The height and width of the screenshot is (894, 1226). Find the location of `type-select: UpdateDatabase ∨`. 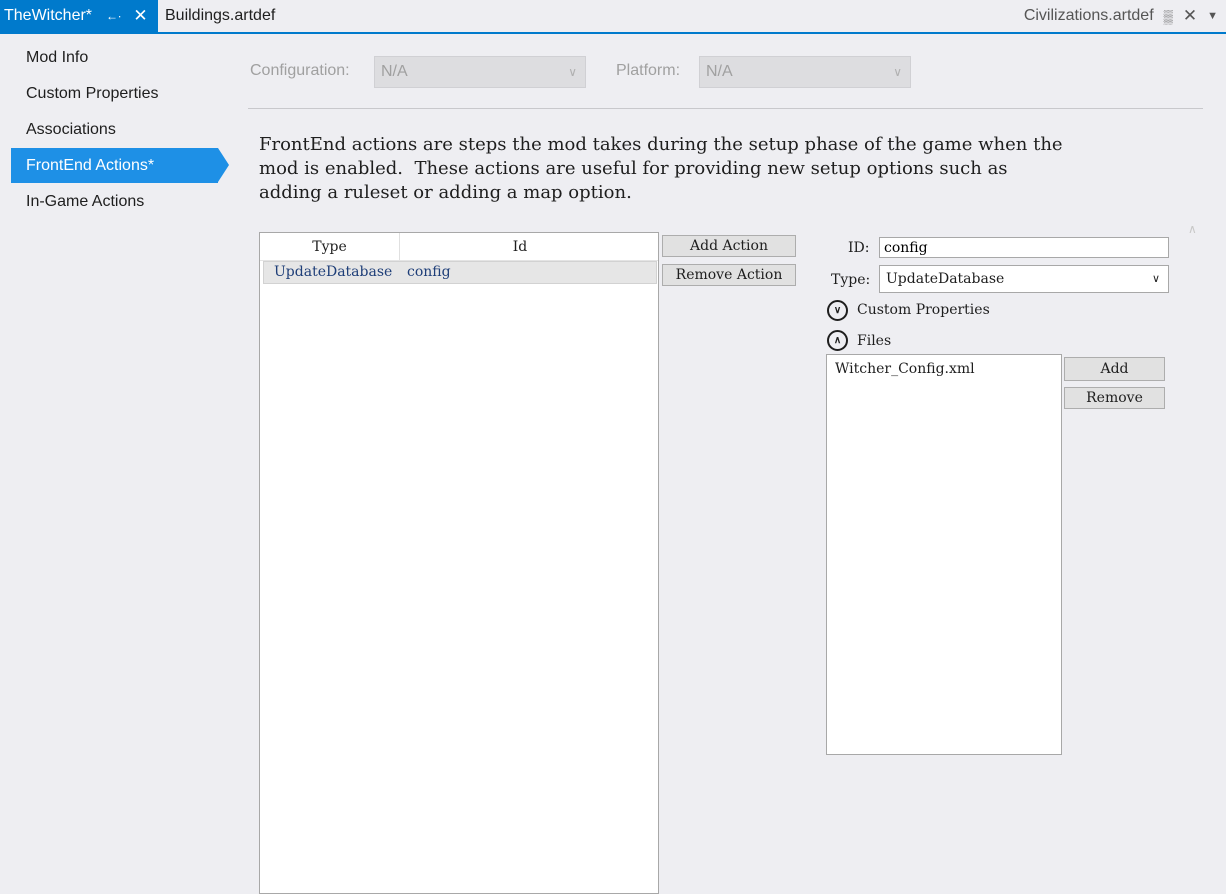

type-select: UpdateDatabase ∨ is located at coordinates (1024, 279).